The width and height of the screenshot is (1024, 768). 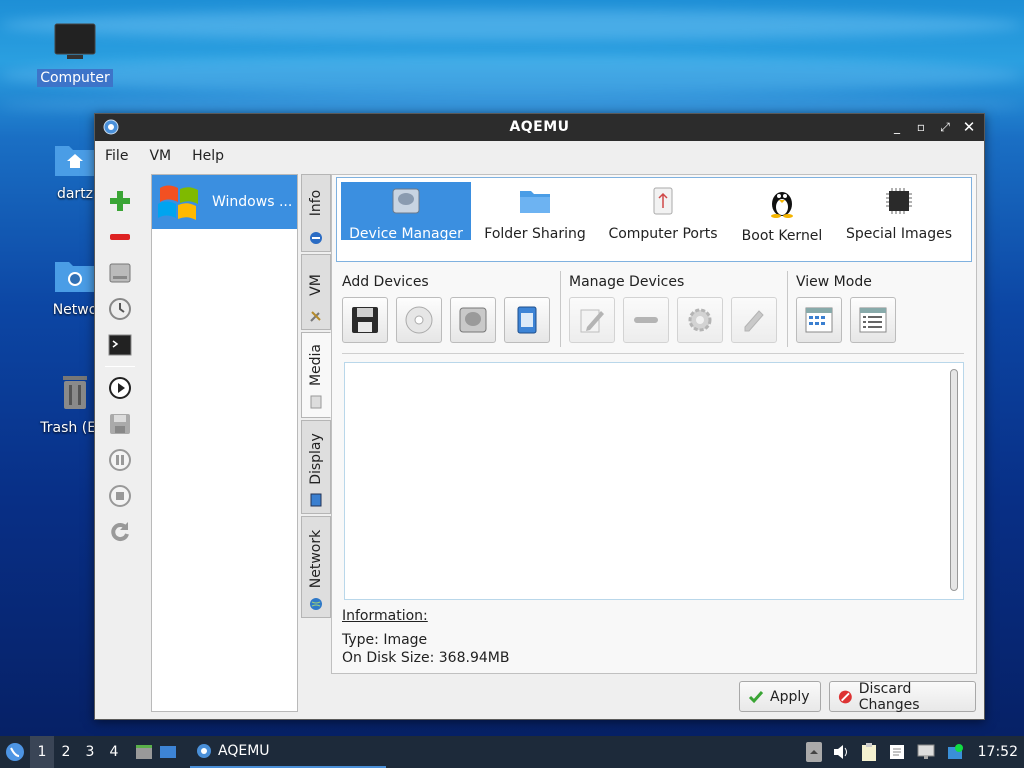 I want to click on icon-view-button, so click(x=819, y=320).